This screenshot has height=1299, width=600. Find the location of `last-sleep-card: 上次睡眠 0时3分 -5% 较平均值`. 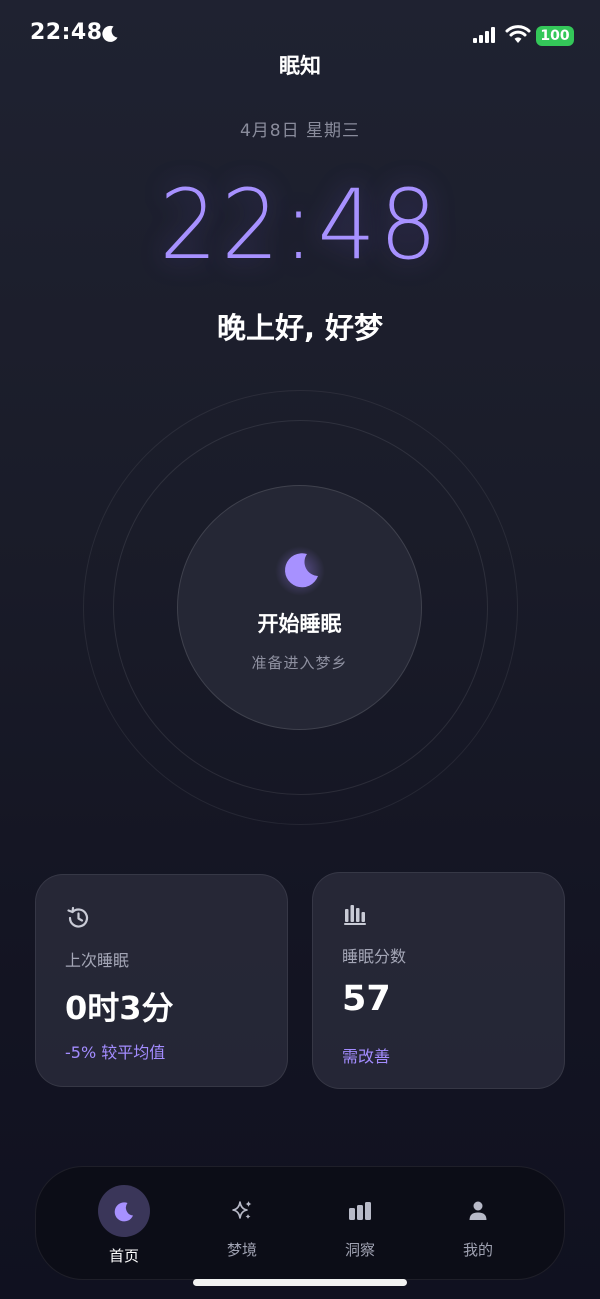

last-sleep-card: 上次睡眠 0时3分 -5% 较平均值 is located at coordinates (161, 980).